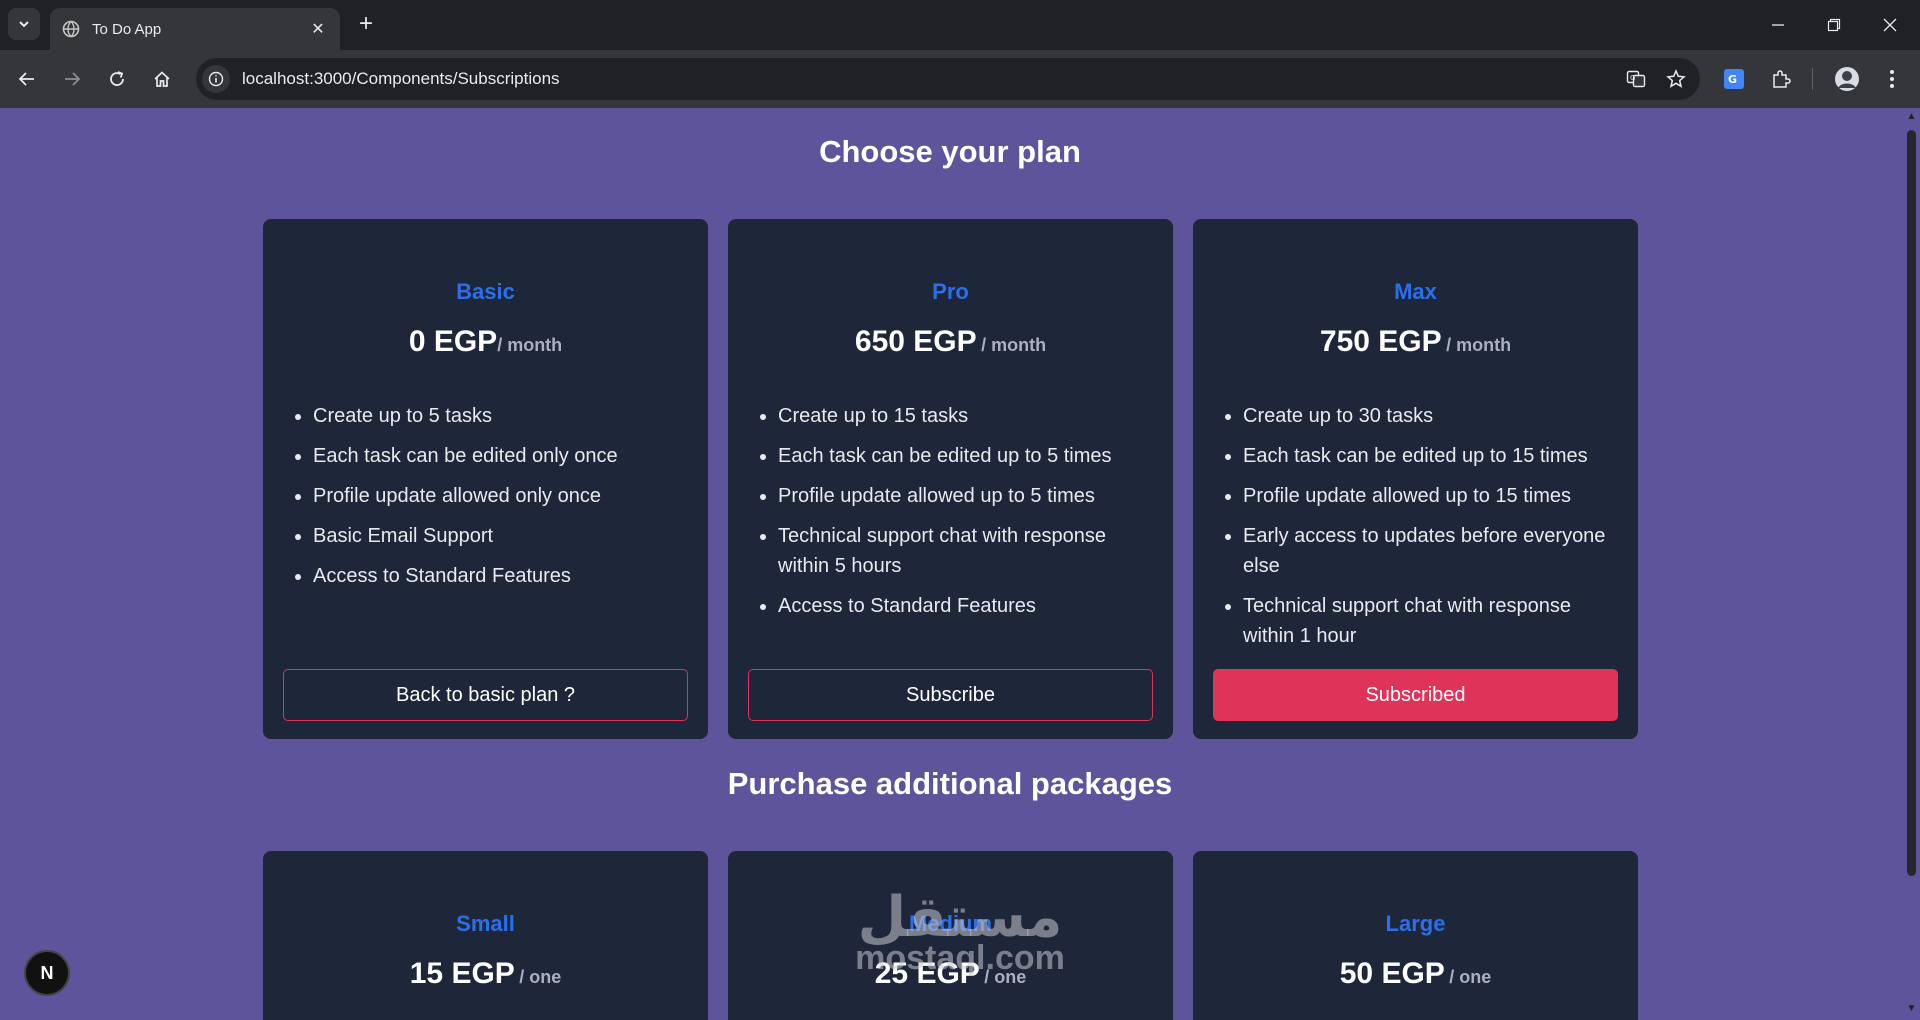 The image size is (1920, 1020). I want to click on new-tab-button: +, so click(366, 24).